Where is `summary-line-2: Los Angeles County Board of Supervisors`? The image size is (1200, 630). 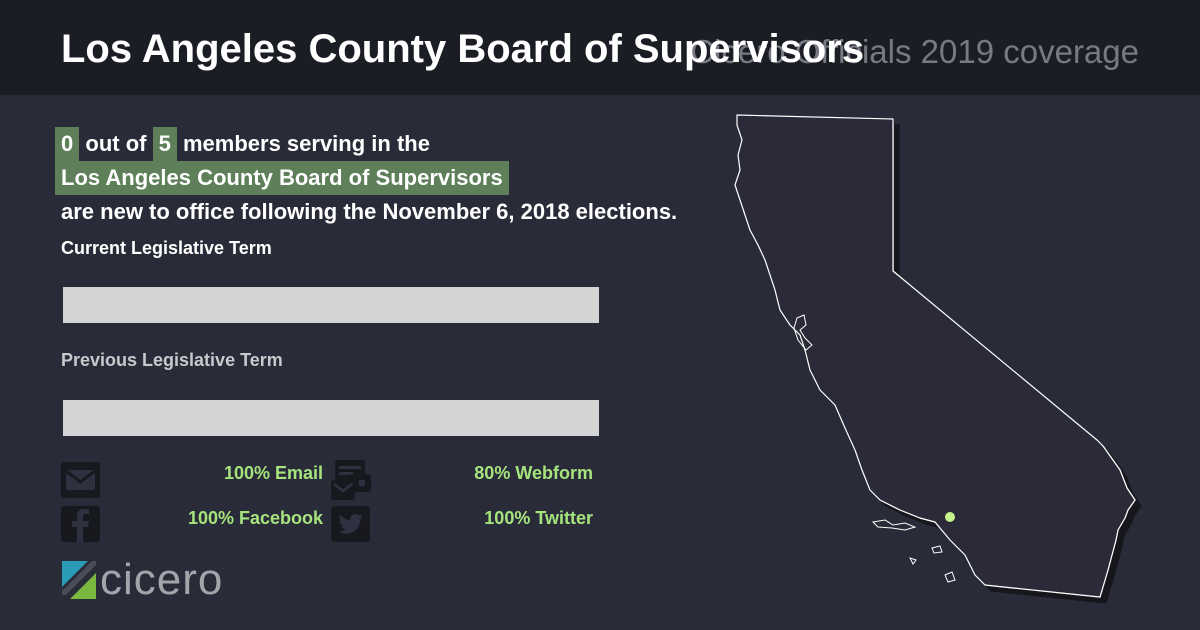
summary-line-2: Los Angeles County Board of Supervisors is located at coordinates (405, 178).